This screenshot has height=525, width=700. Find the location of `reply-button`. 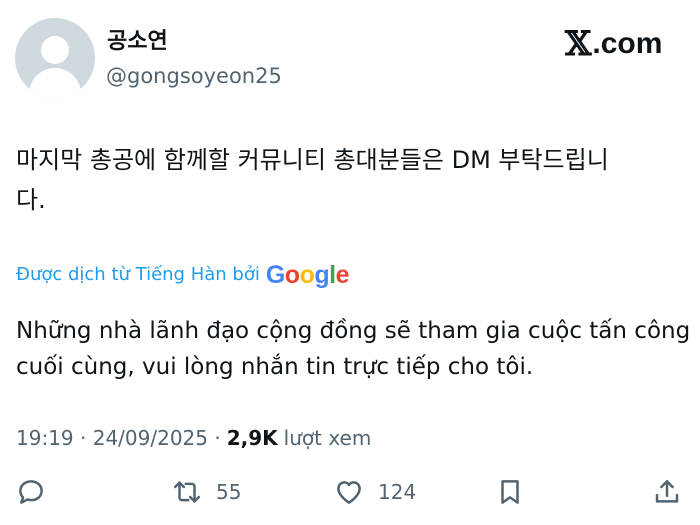

reply-button is located at coordinates (31, 492).